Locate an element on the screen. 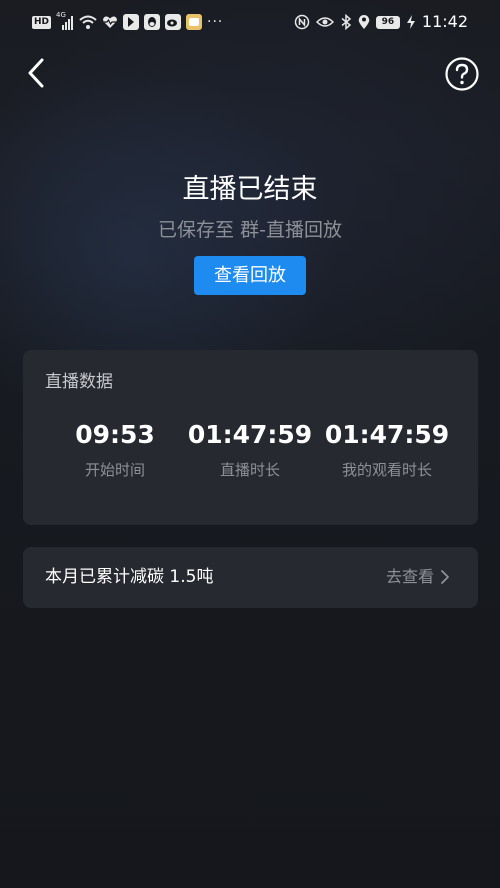 This screenshot has width=500, height=888. view-carbon-label: 去查看 is located at coordinates (409, 576).